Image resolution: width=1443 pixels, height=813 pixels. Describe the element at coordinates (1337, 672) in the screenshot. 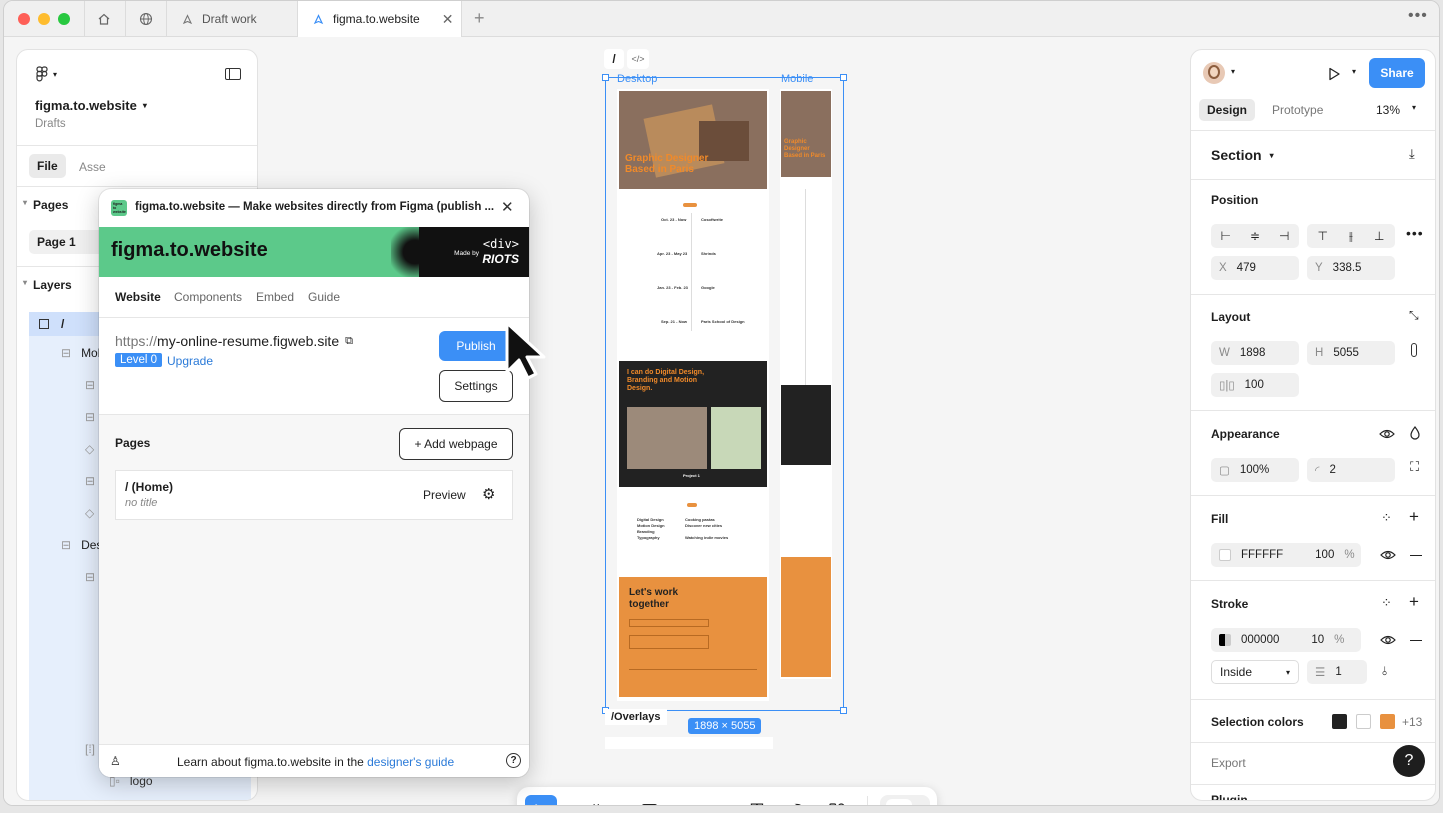

I see `stroke-weight-field: ☰ 1` at that location.